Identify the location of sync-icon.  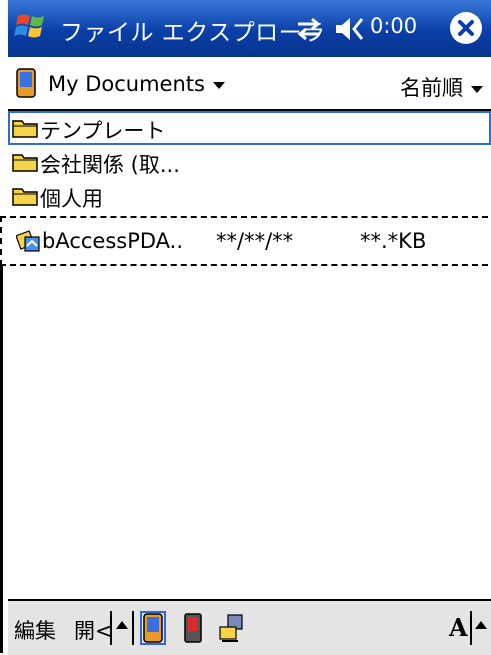
(309, 29).